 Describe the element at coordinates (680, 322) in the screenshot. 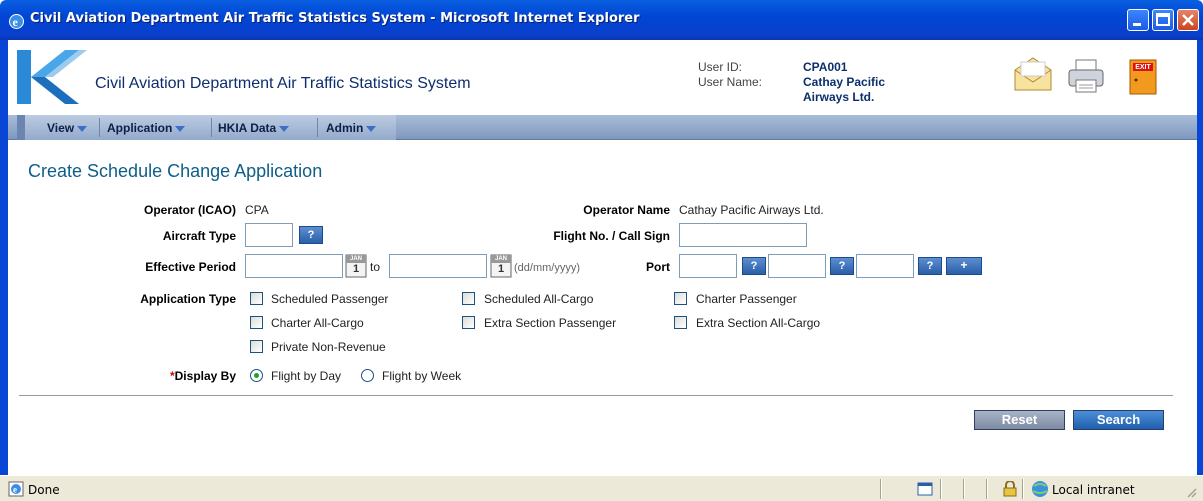

I see `extra-section-all-cargo-checkbox` at that location.